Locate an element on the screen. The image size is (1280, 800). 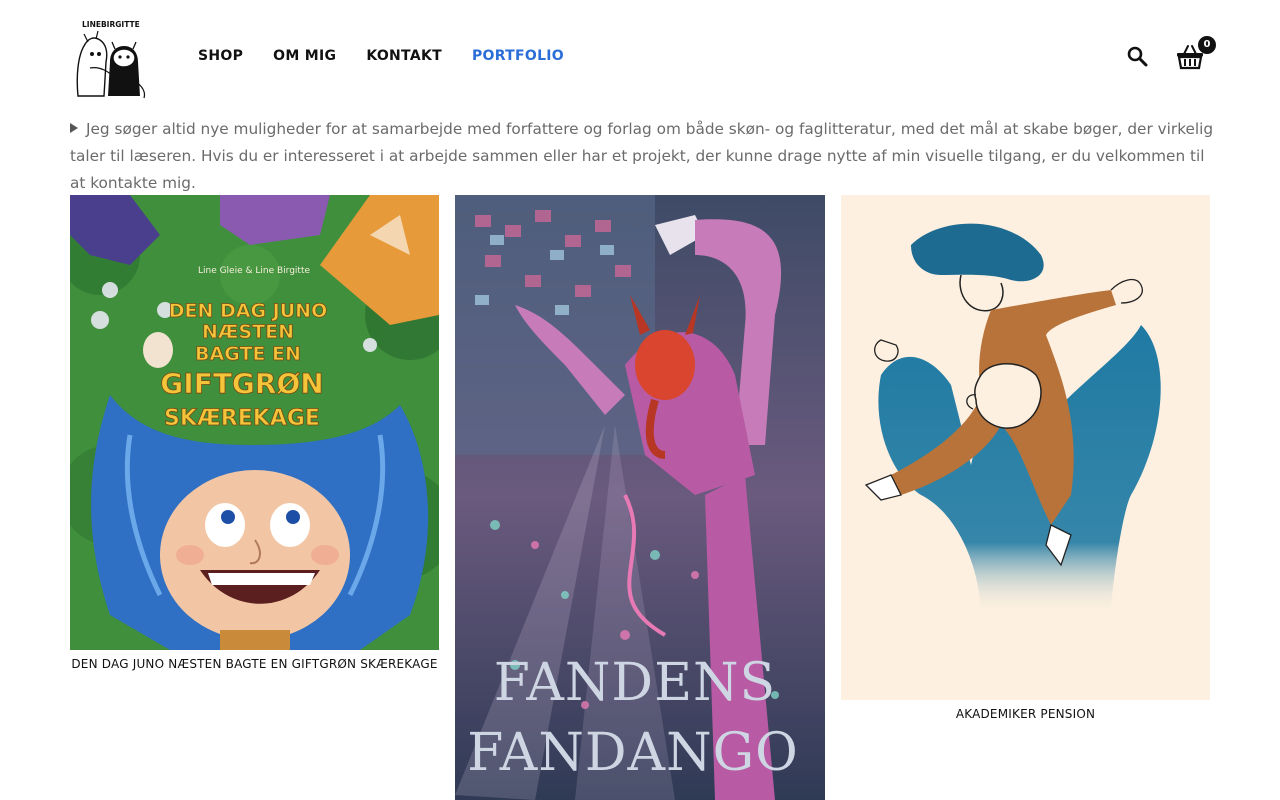
logo-illustration: LINEBIRGITTE is located at coordinates (111, 59).